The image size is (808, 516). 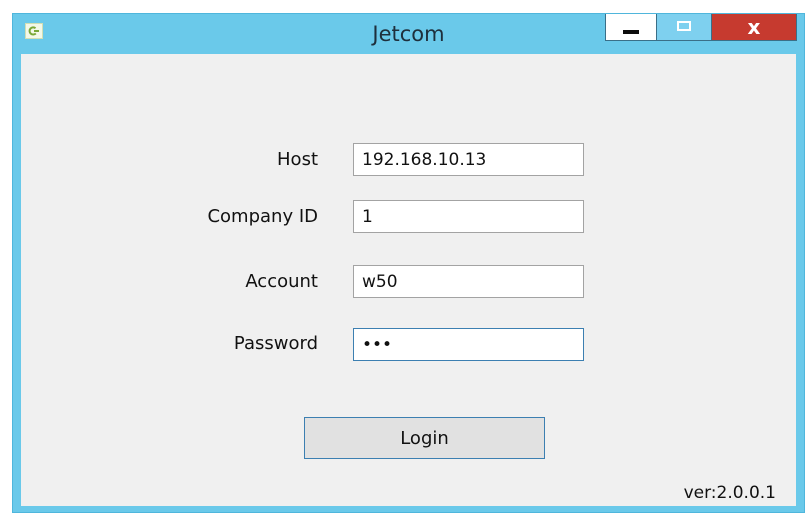 I want to click on maximize-icon, so click(x=684, y=26).